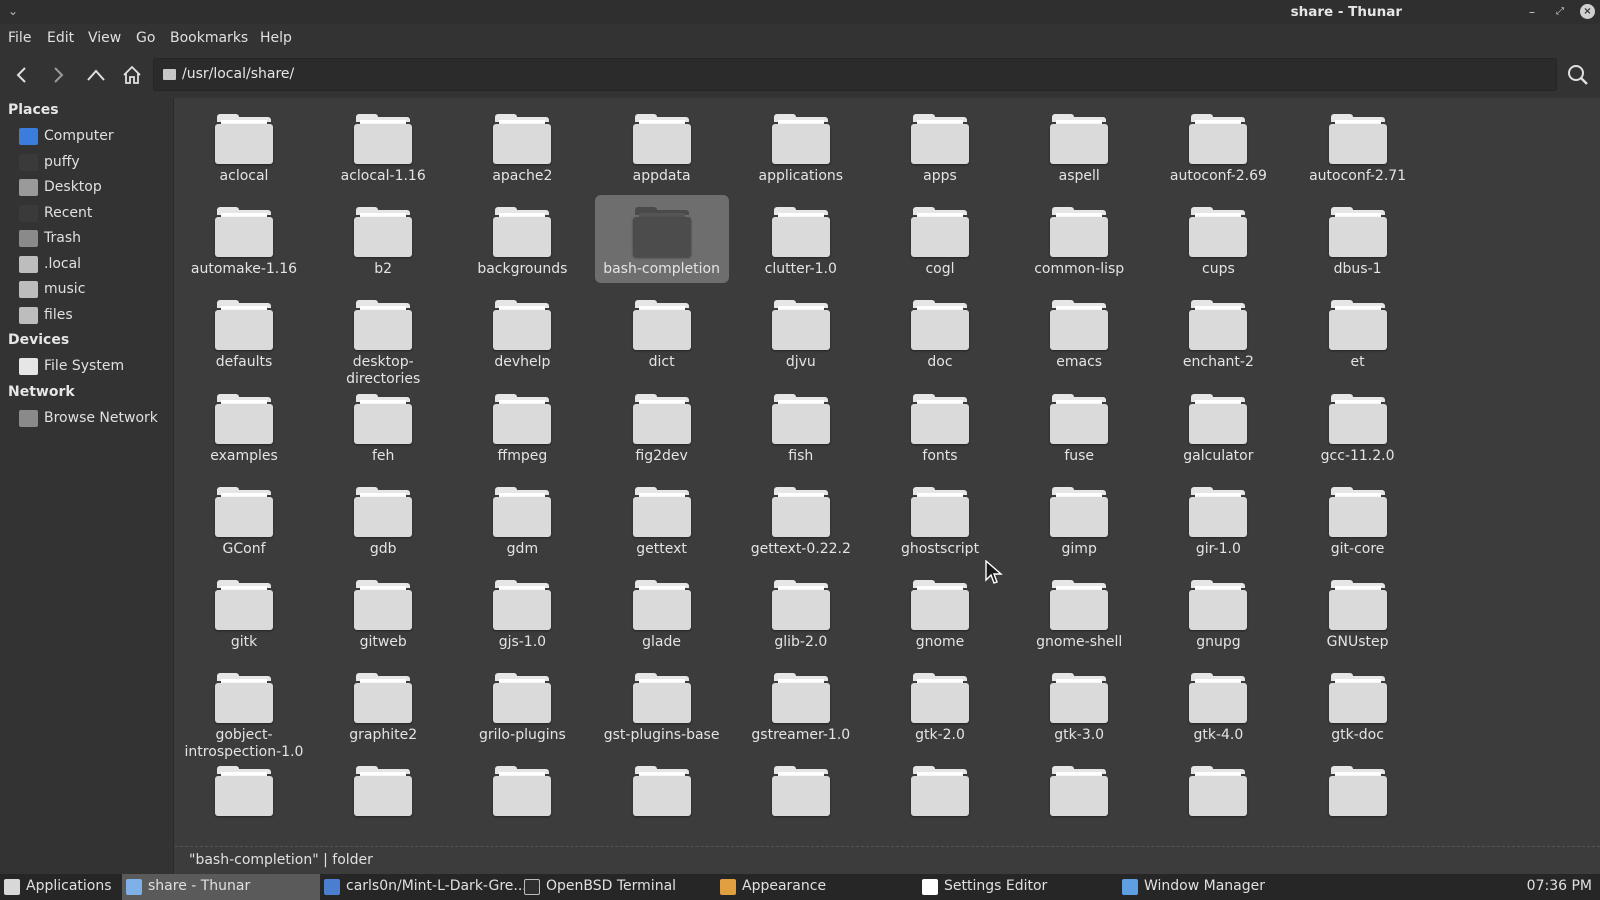  Describe the element at coordinates (87, 419) in the screenshot. I see `sidebar-item-browse-network: Browse Network` at that location.